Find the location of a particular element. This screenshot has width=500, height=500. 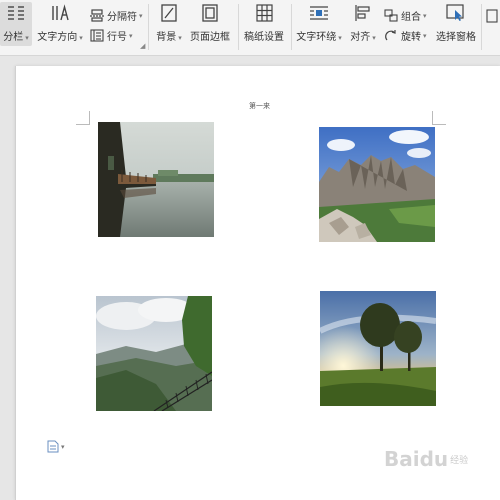

separator-button: 分隔符 ▾ is located at coordinates (116, 15).